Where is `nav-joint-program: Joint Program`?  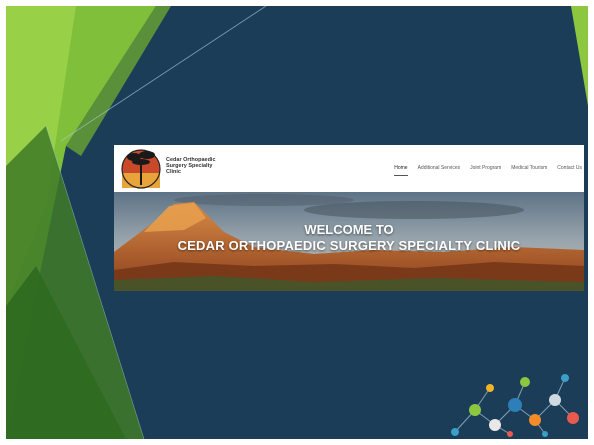 nav-joint-program: Joint Program is located at coordinates (485, 170).